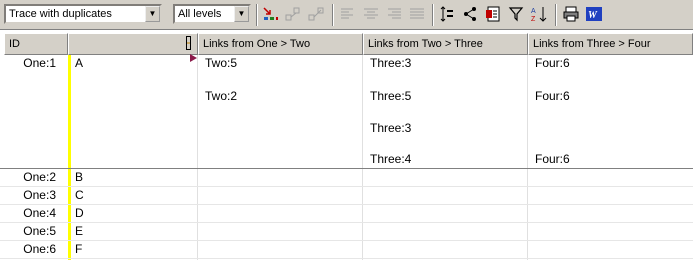 This screenshot has height=260, width=693. Describe the element at coordinates (539, 14) in the screenshot. I see `sort-icon: AZ` at that location.